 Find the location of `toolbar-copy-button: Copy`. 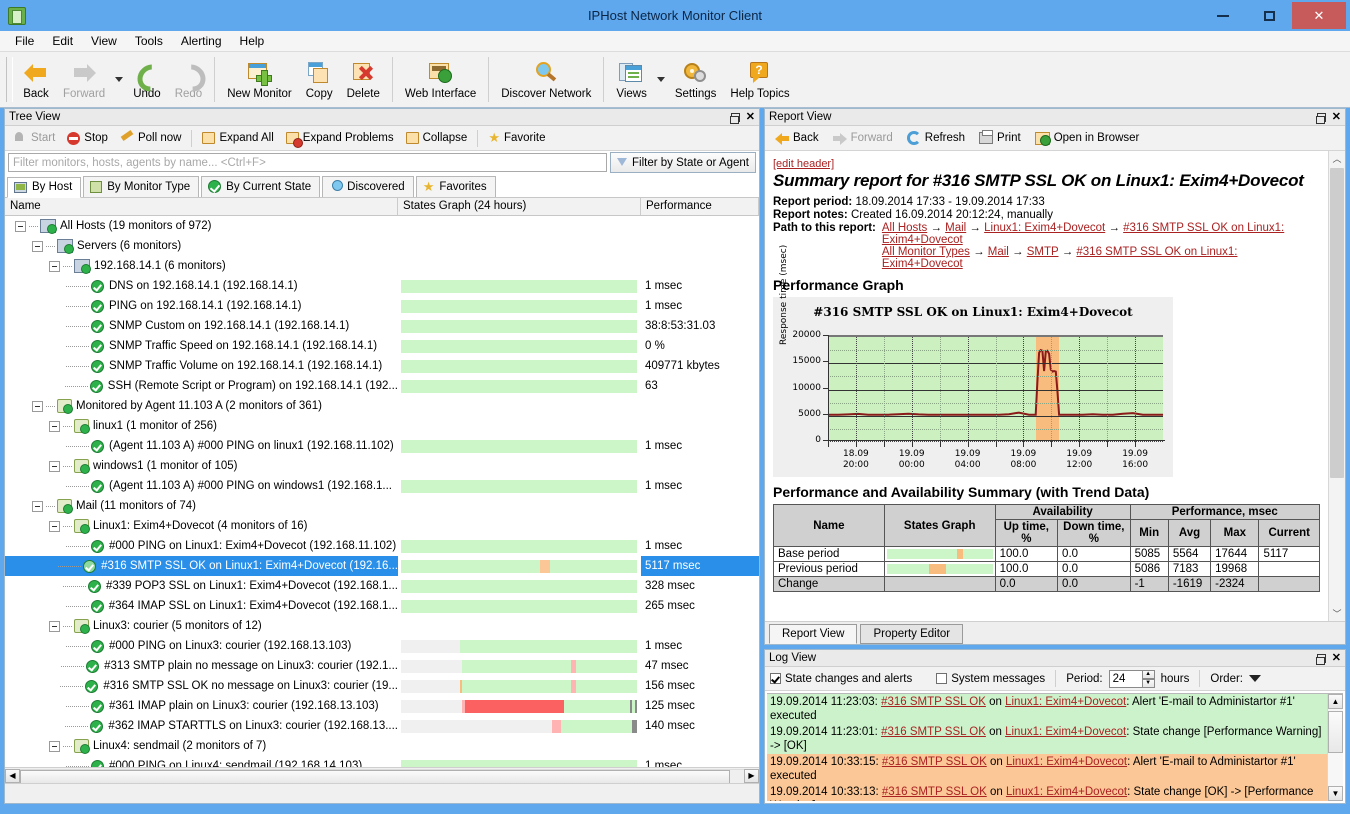

toolbar-copy-button: Copy is located at coordinates (319, 79).